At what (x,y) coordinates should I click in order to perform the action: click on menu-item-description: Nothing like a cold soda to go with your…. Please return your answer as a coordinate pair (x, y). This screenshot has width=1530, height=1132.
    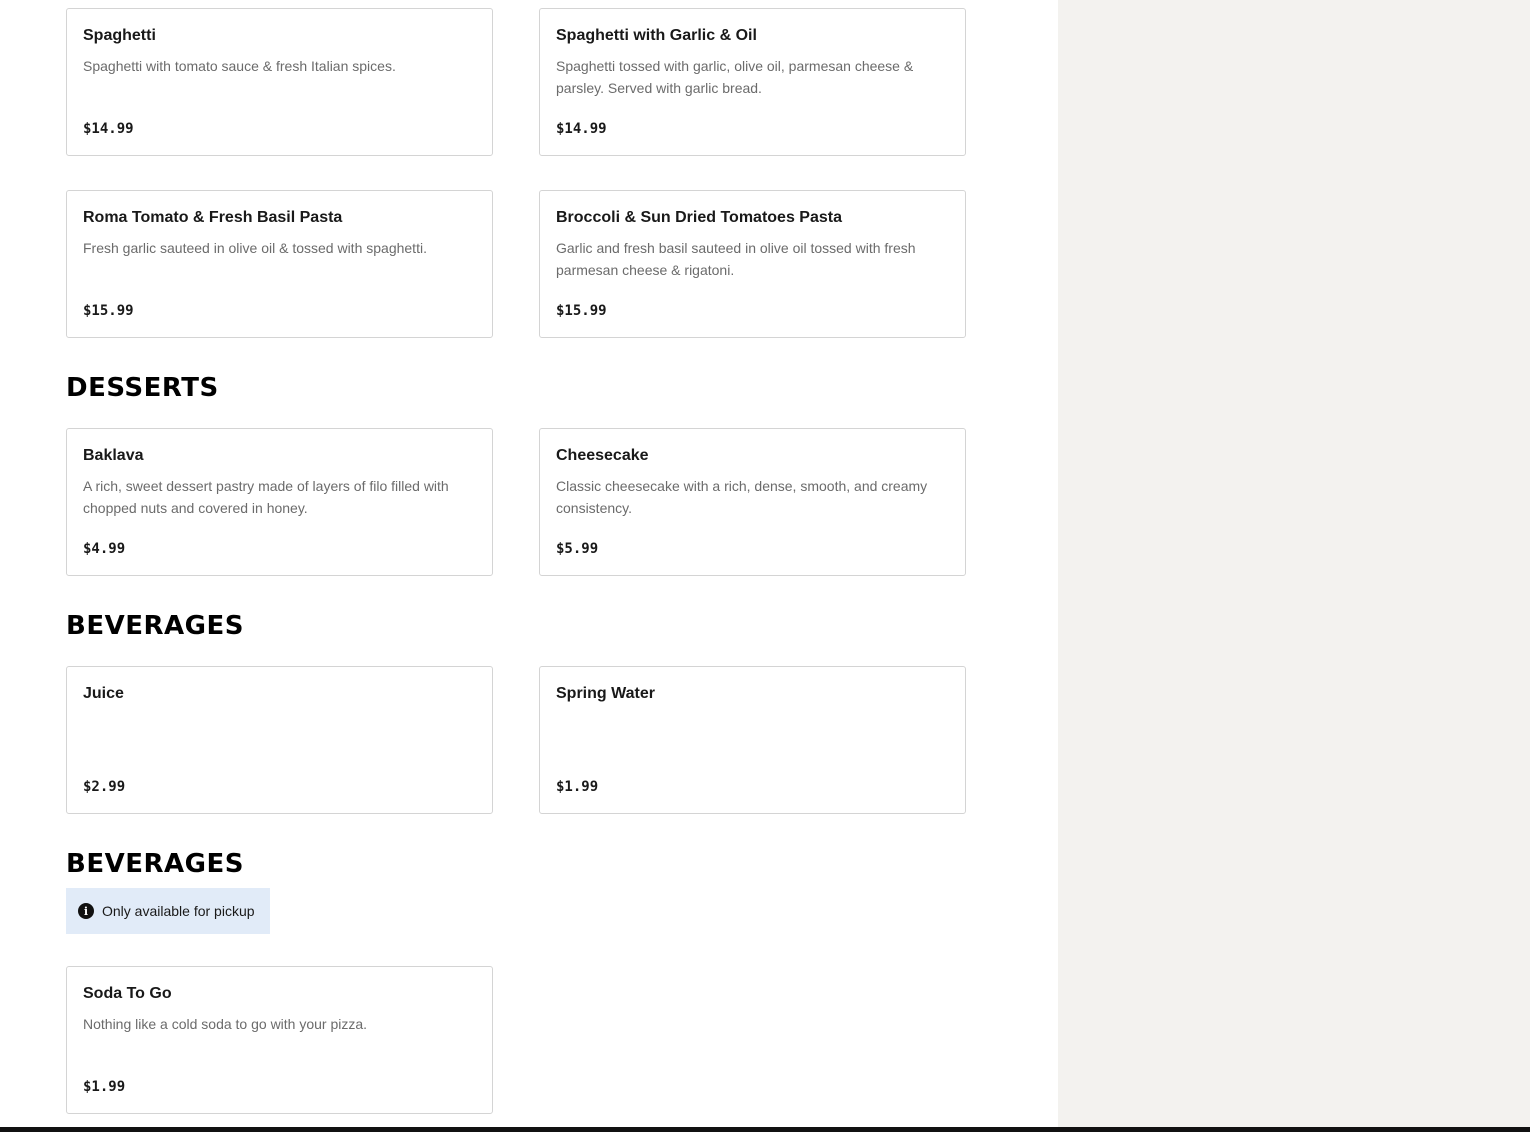
    Looking at the image, I should click on (225, 1024).